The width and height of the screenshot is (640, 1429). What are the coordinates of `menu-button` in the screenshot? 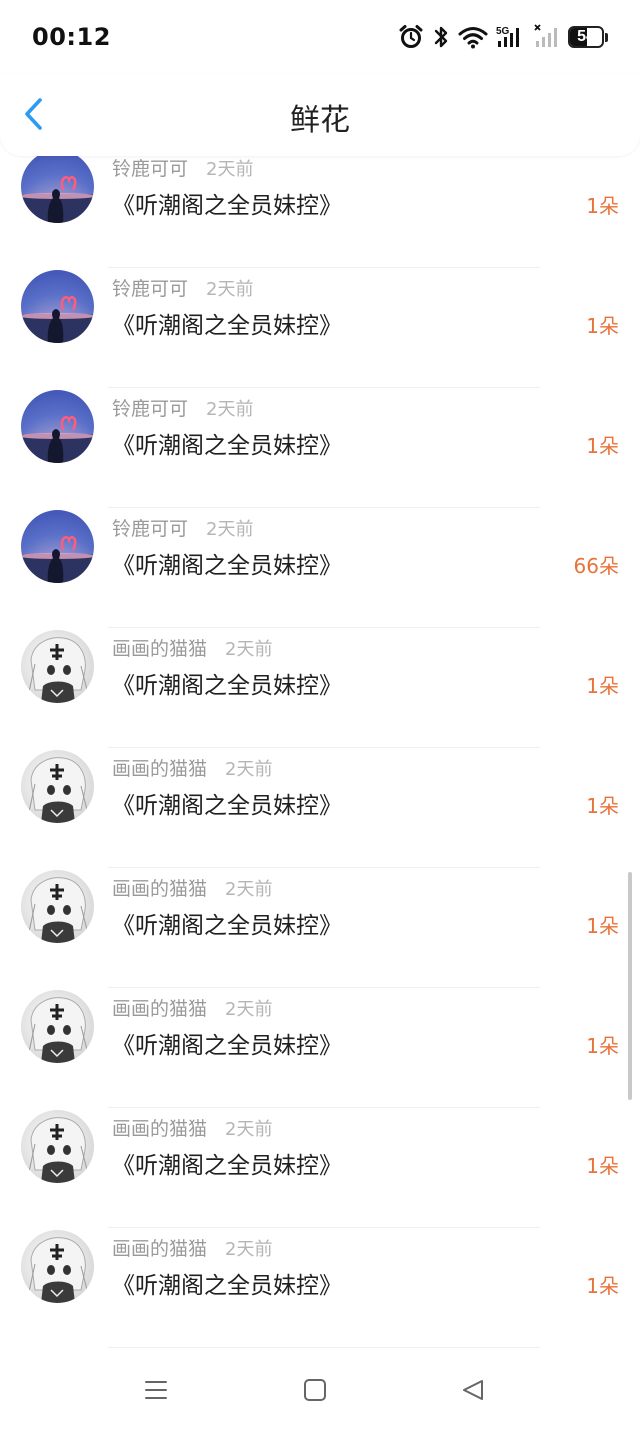 It's located at (156, 1392).